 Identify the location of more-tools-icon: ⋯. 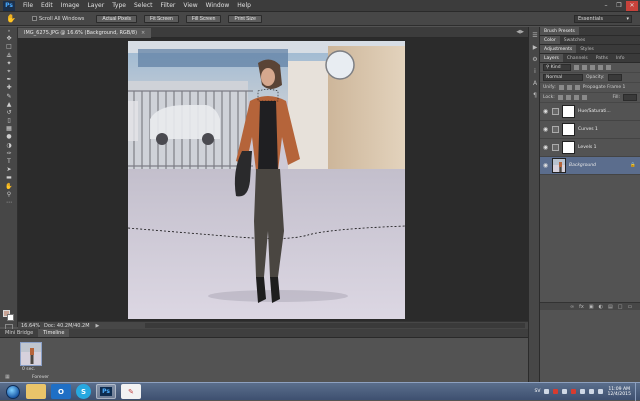
(9, 203).